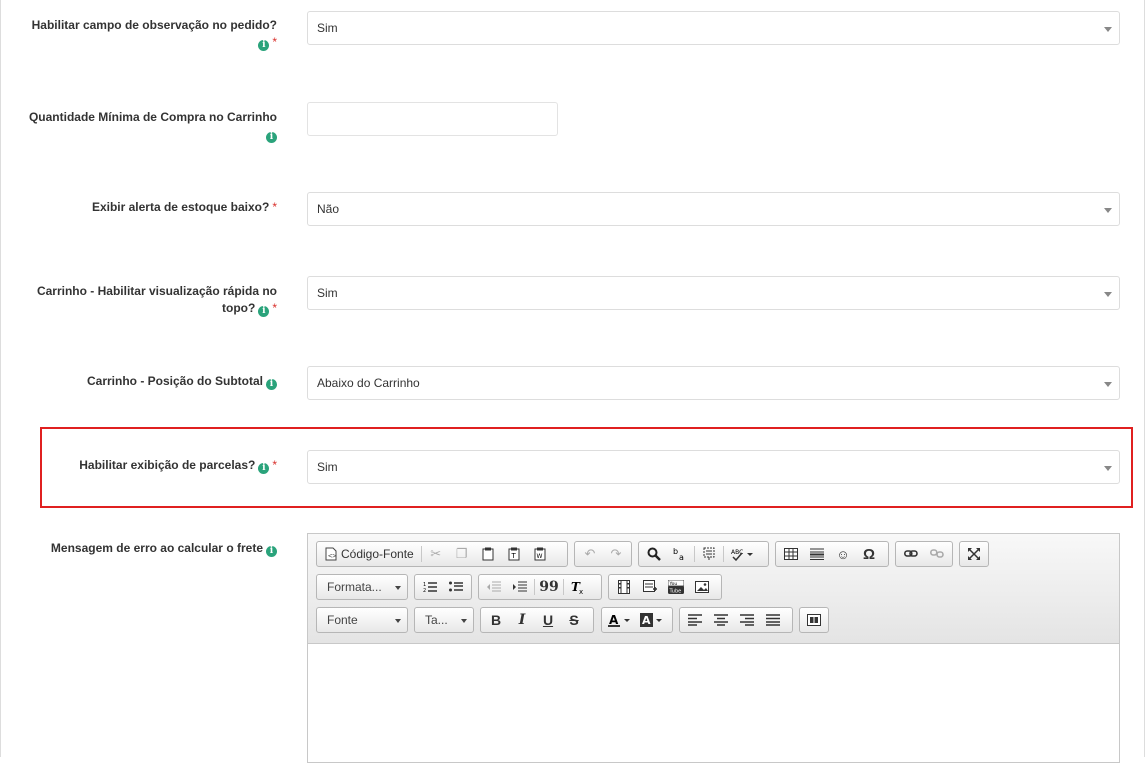 Image resolution: width=1147 pixels, height=763 pixels. I want to click on paste-text-icon: T, so click(514, 554).